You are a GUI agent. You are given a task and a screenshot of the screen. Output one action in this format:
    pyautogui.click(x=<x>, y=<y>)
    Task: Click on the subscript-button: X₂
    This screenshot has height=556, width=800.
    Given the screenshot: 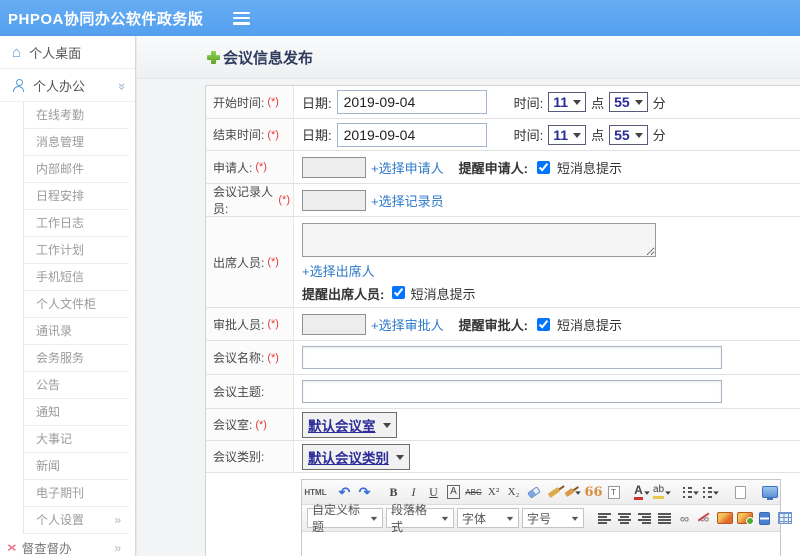 What is the action you would take?
    pyautogui.click(x=513, y=492)
    